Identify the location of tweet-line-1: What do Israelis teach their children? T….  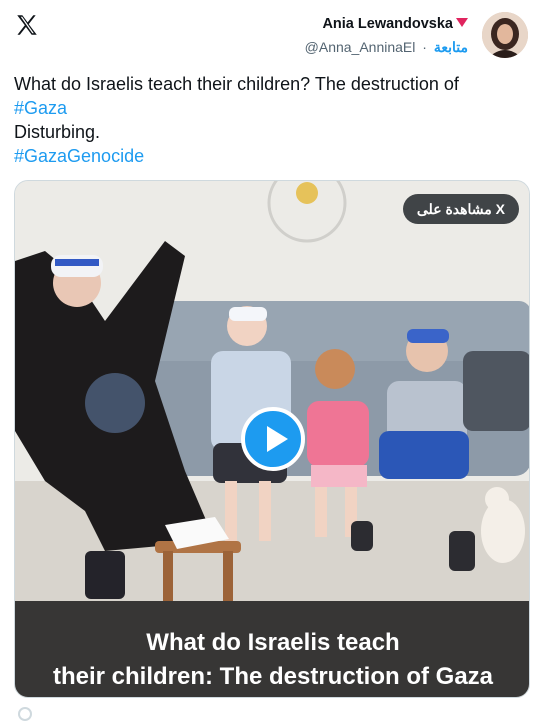
(236, 84).